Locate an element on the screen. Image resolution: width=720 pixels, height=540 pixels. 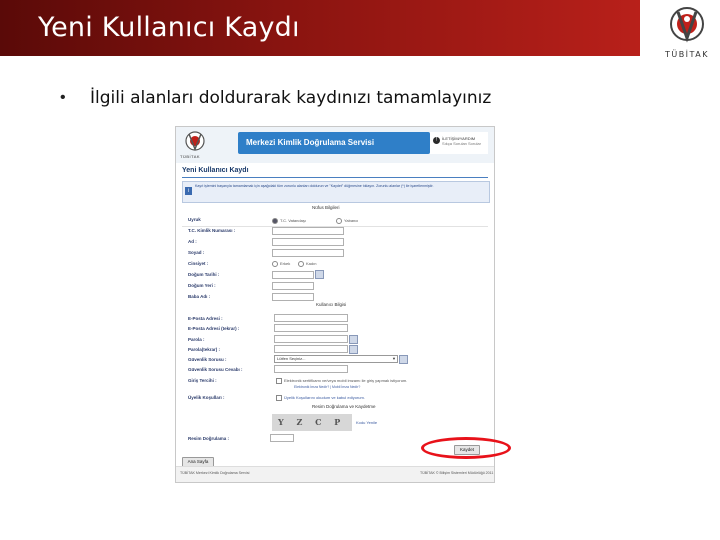
password-again-input is located at coordinates (311, 349).